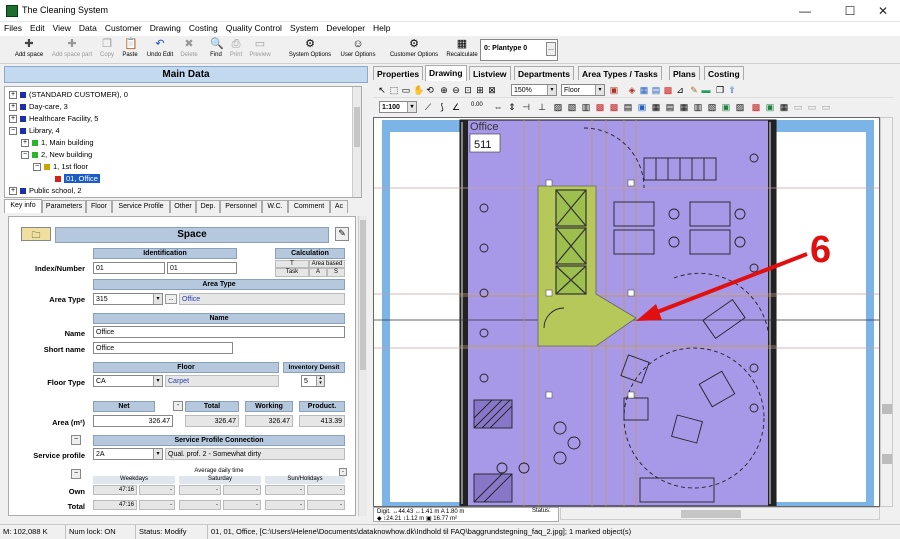  Describe the element at coordinates (343, 472) in the screenshot. I see `collapse-avg-button: -` at that location.